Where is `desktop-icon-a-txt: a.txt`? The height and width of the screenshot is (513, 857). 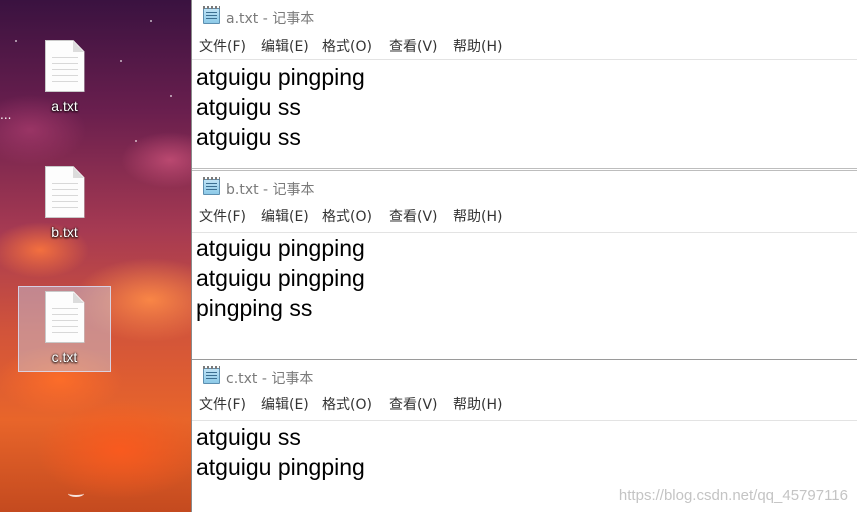
desktop-icon-a-txt: a.txt is located at coordinates (64, 79).